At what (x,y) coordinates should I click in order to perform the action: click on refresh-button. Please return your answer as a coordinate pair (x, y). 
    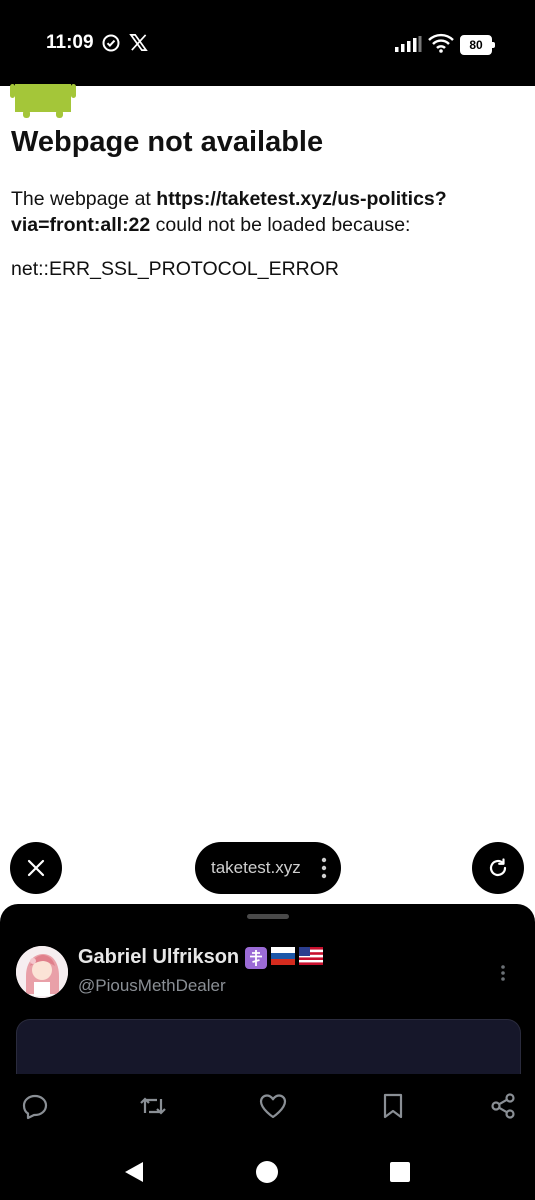
    Looking at the image, I should click on (498, 868).